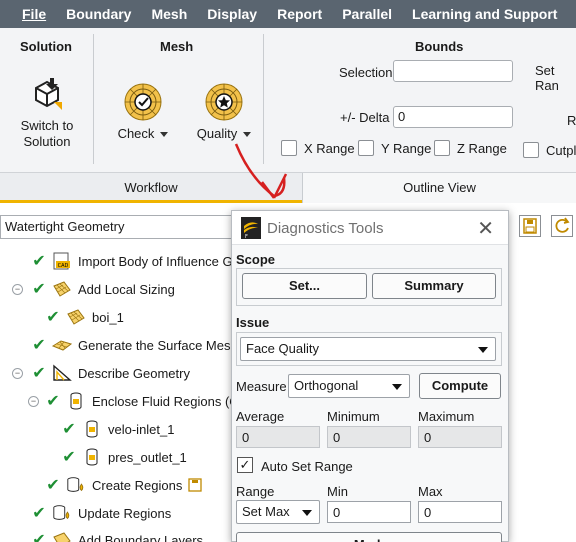 The image size is (576, 542). I want to click on cutplane-checkbox, so click(531, 150).